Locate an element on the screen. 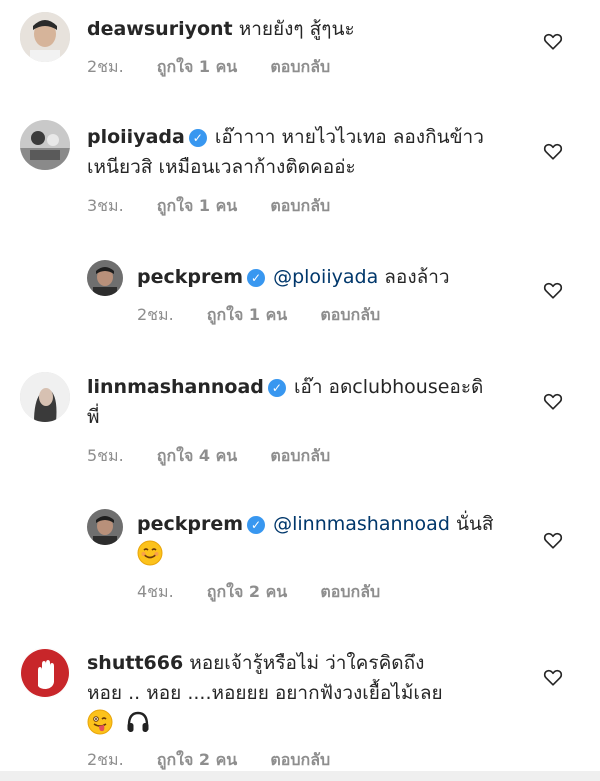  comment-meta: 3ชม. ถูกใจ 1 คน ตอบกลับ is located at coordinates (222, 206).